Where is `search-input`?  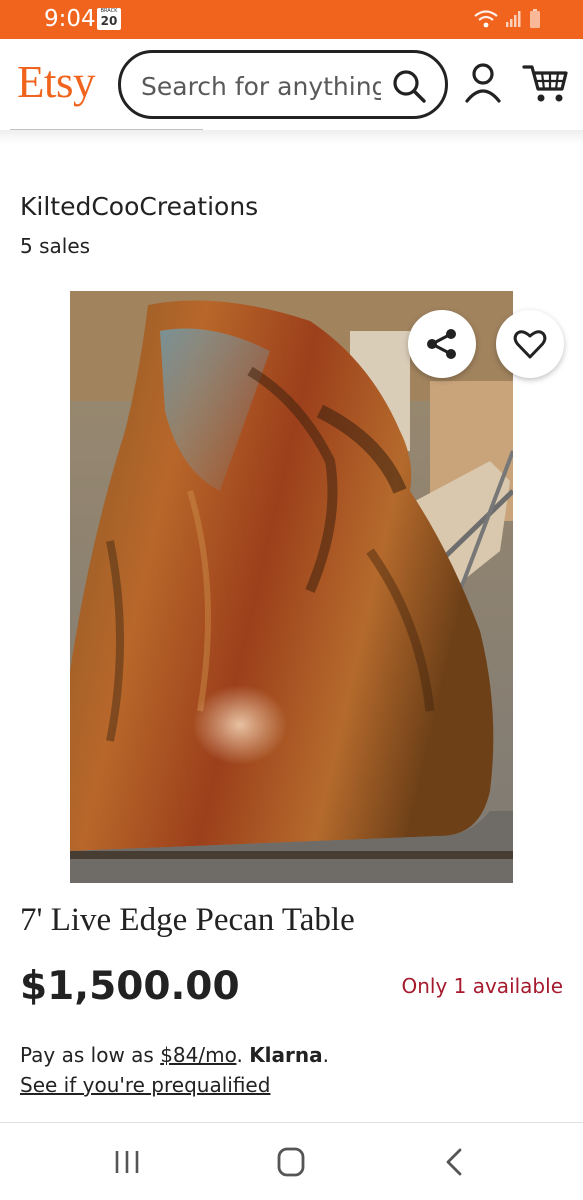
search-input is located at coordinates (261, 86).